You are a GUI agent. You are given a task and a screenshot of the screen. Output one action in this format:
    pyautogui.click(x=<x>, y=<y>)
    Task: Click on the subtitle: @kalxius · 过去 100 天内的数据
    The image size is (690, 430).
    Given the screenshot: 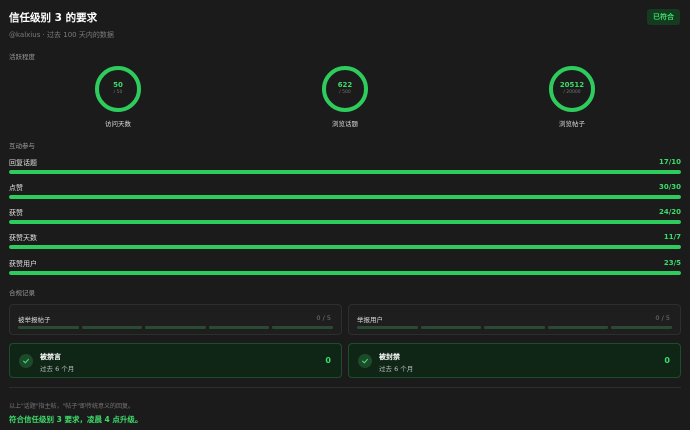 What is the action you would take?
    pyautogui.click(x=61, y=35)
    